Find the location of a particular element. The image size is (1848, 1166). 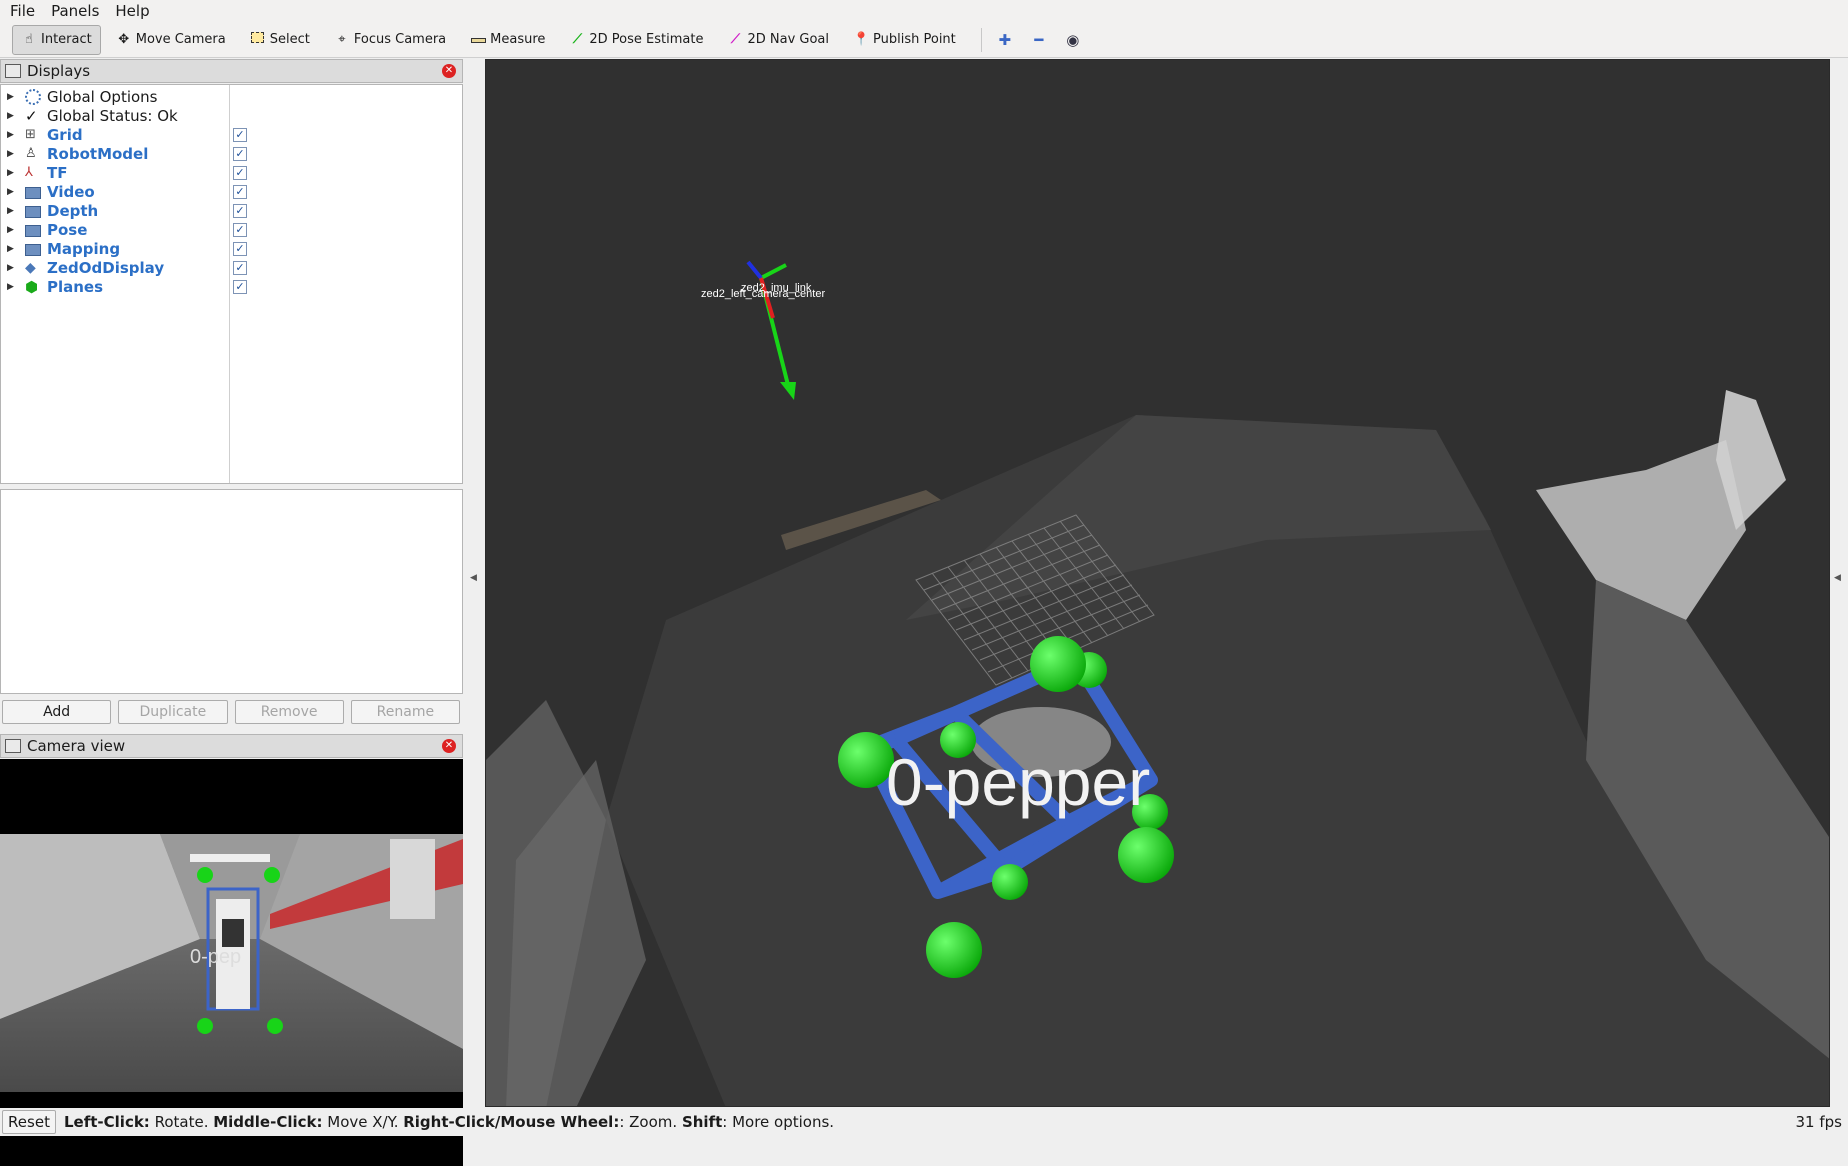

tree-item-global-status: ▶ ✓ Global Status: Ok is located at coordinates (231, 115).